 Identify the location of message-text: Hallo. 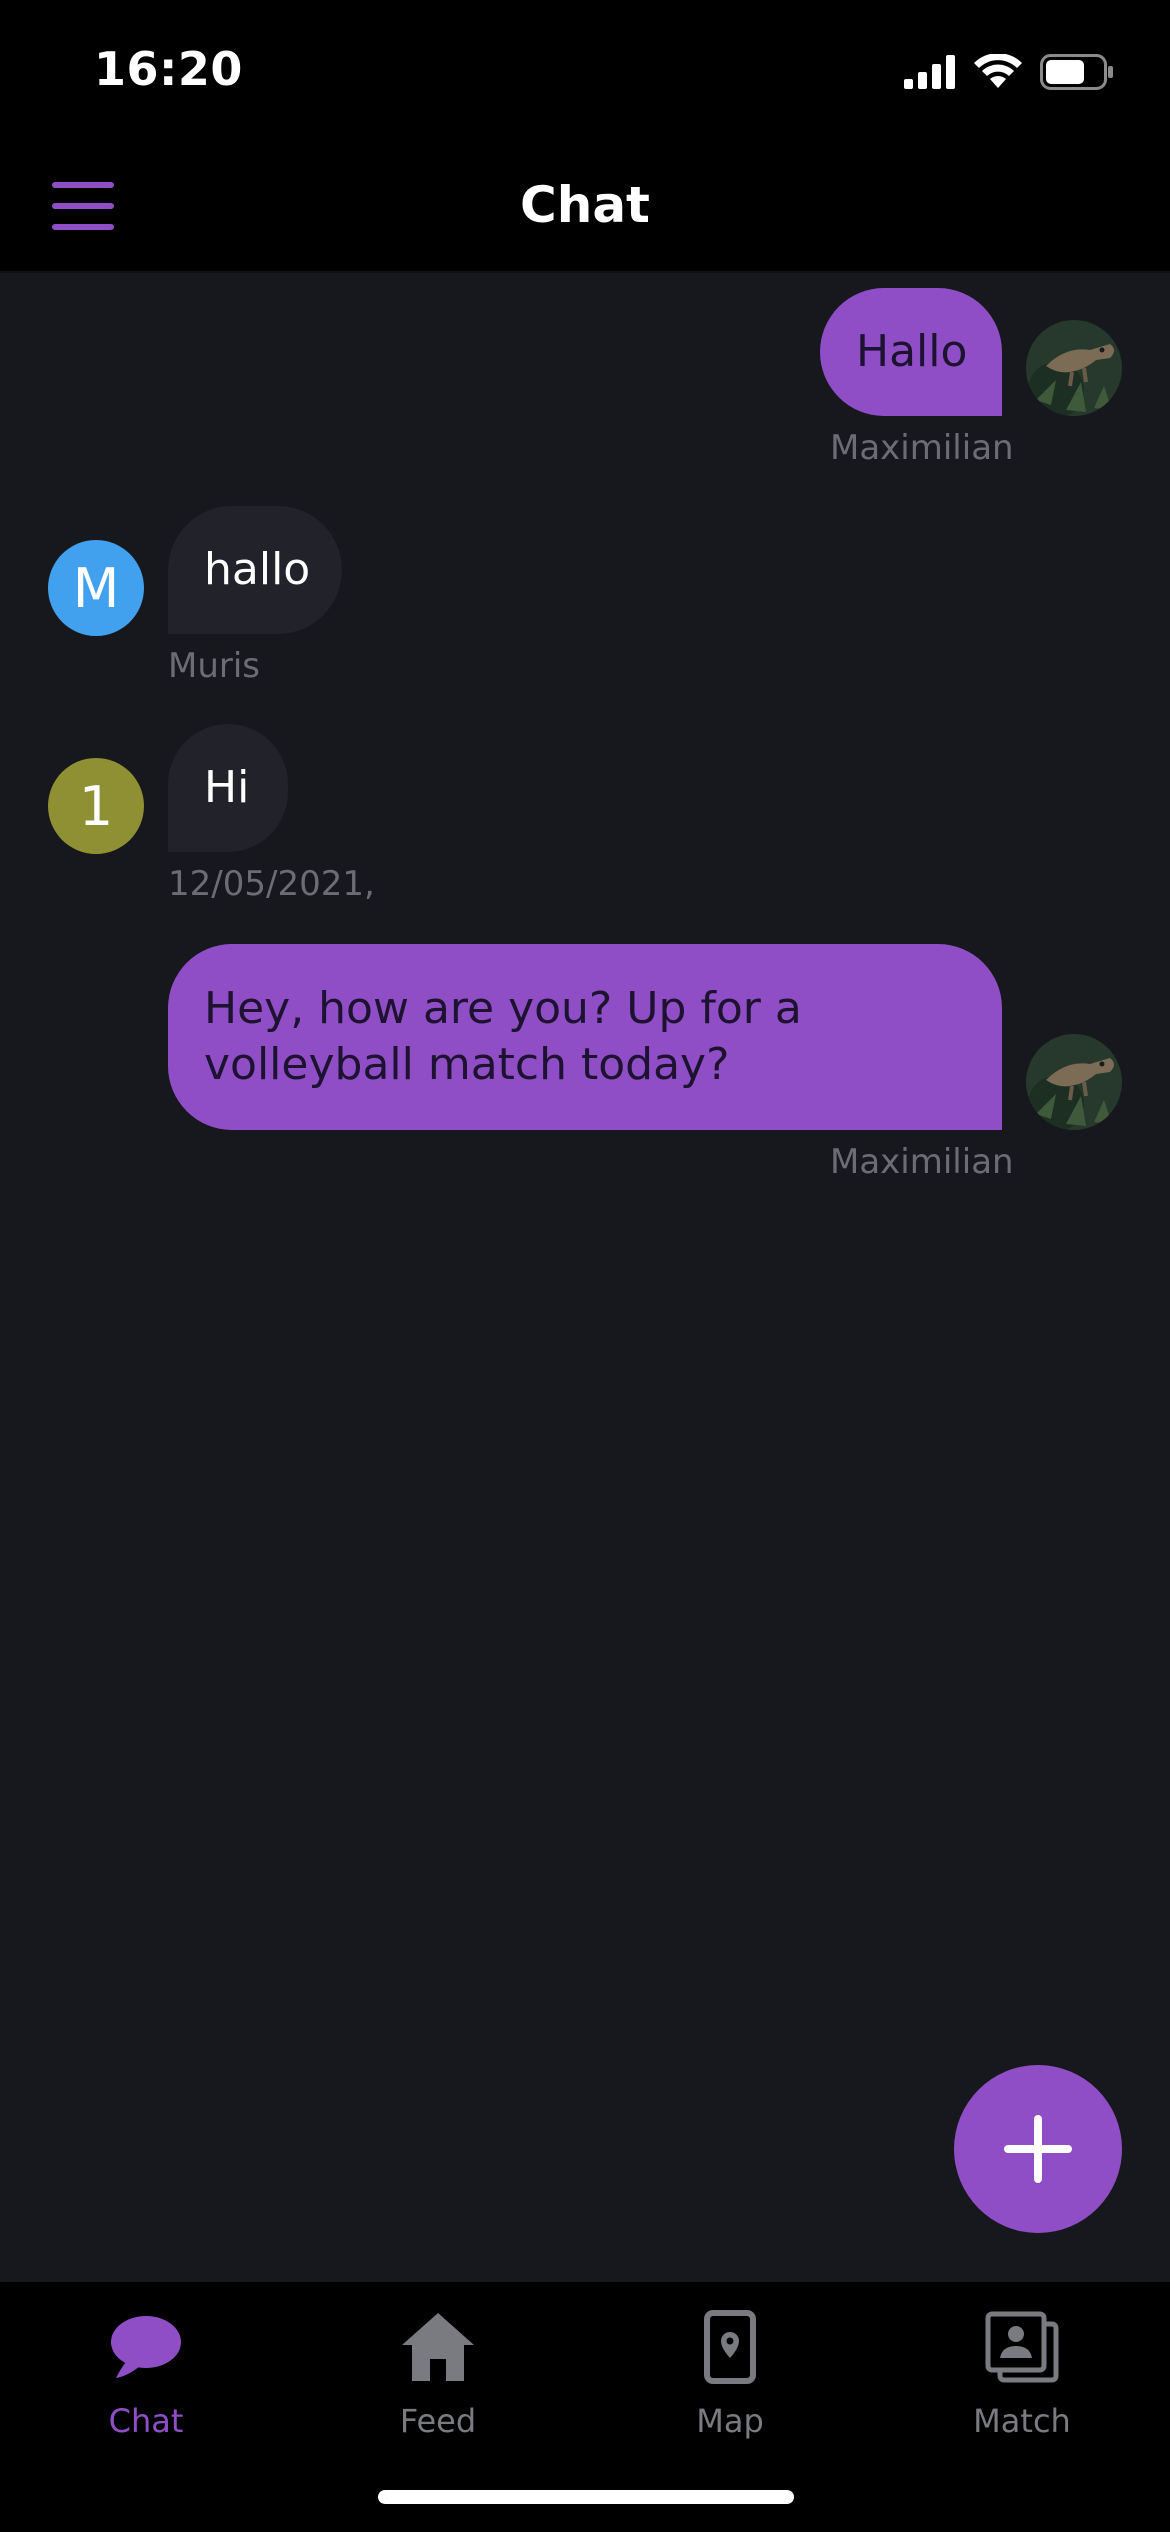
(912, 351).